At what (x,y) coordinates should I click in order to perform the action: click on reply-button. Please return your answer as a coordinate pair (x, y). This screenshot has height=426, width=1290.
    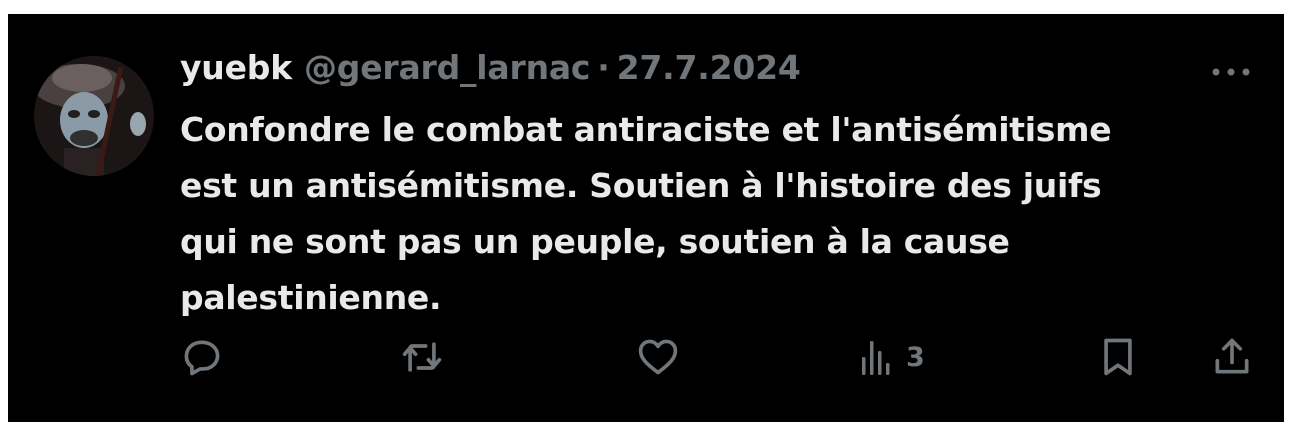
    Looking at the image, I should click on (202, 357).